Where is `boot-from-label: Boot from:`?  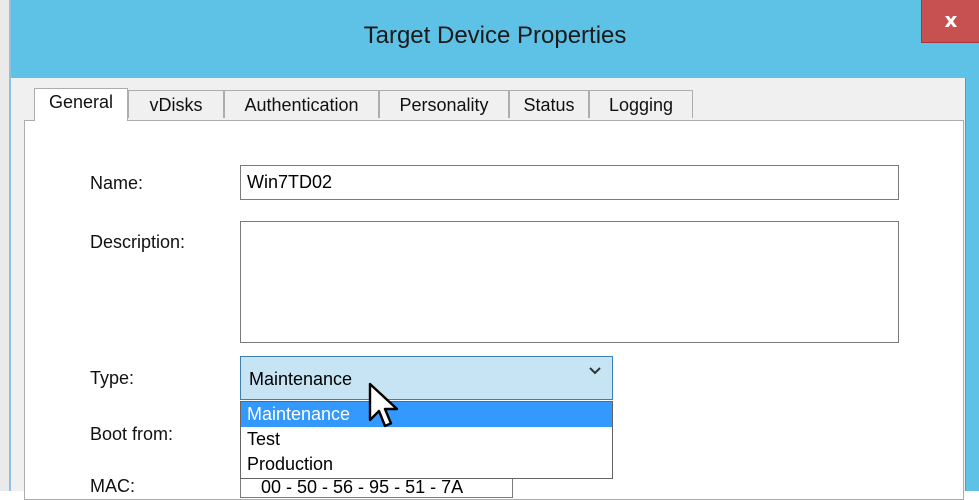 boot-from-label: Boot from: is located at coordinates (132, 434).